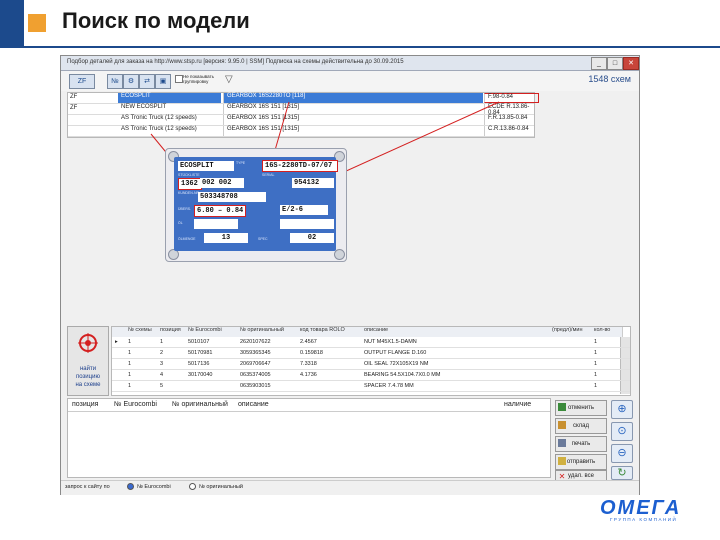 This screenshot has height=540, width=720. Describe the element at coordinates (330, 332) in the screenshot. I see `column-header: код товара ROLO` at that location.